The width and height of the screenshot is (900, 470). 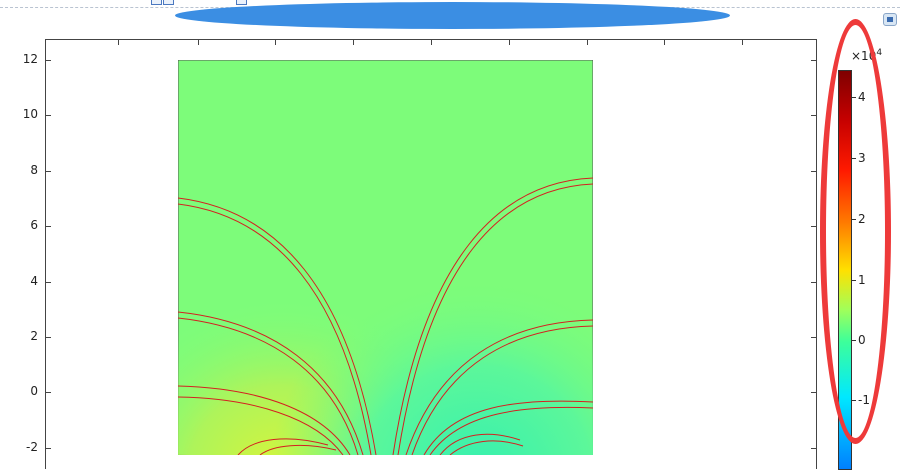 I want to click on colorbar-exponent: 4, so click(x=879, y=53).